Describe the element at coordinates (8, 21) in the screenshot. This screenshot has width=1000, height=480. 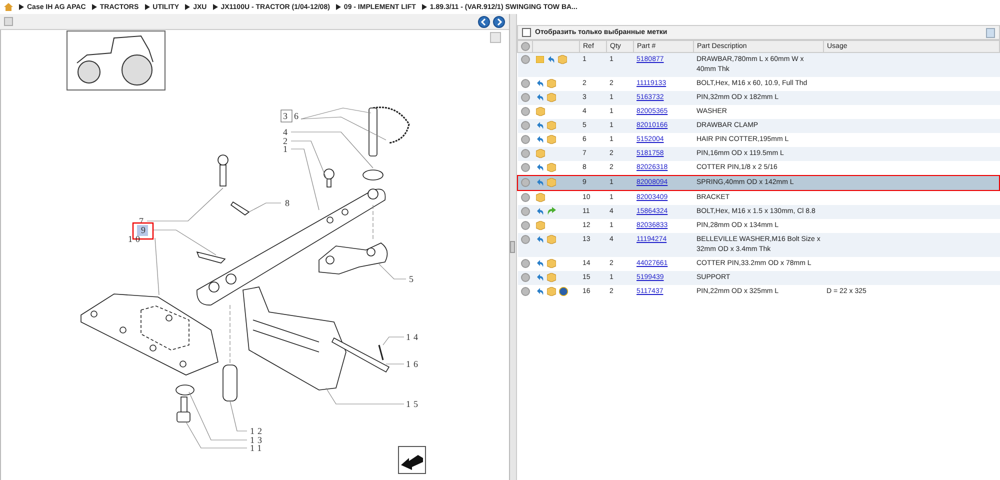
I see `expand-button` at that location.